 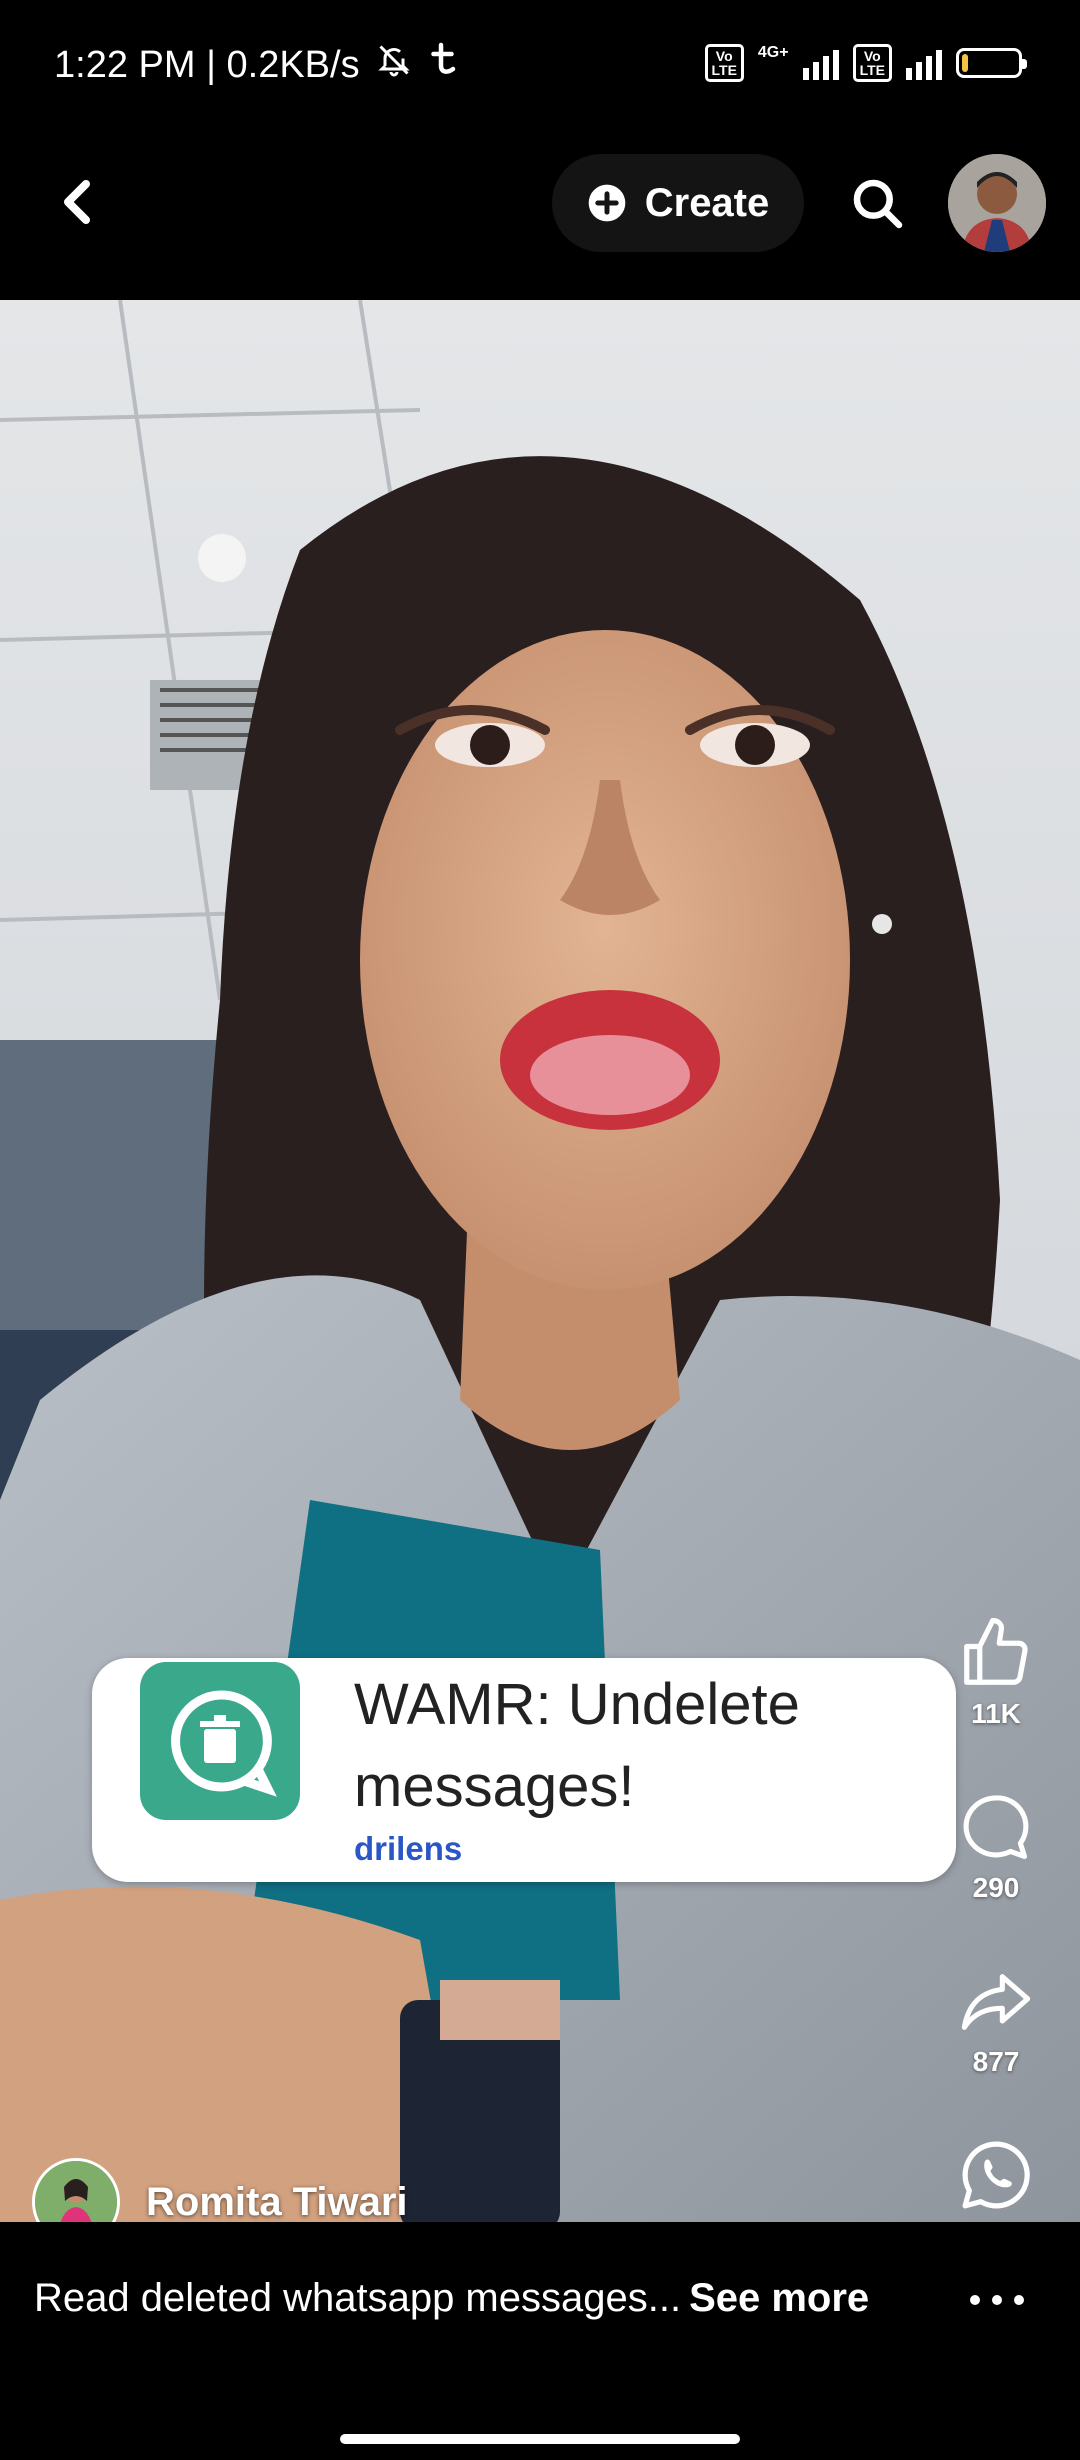 I want to click on like-count: 11K, so click(x=996, y=1713).